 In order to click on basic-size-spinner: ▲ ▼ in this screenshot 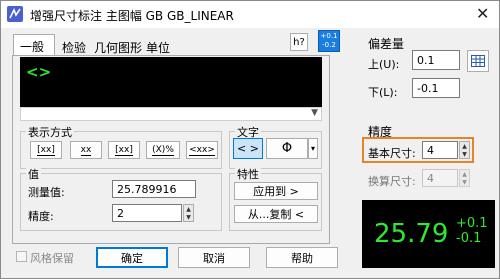, I will do `click(464, 150)`.